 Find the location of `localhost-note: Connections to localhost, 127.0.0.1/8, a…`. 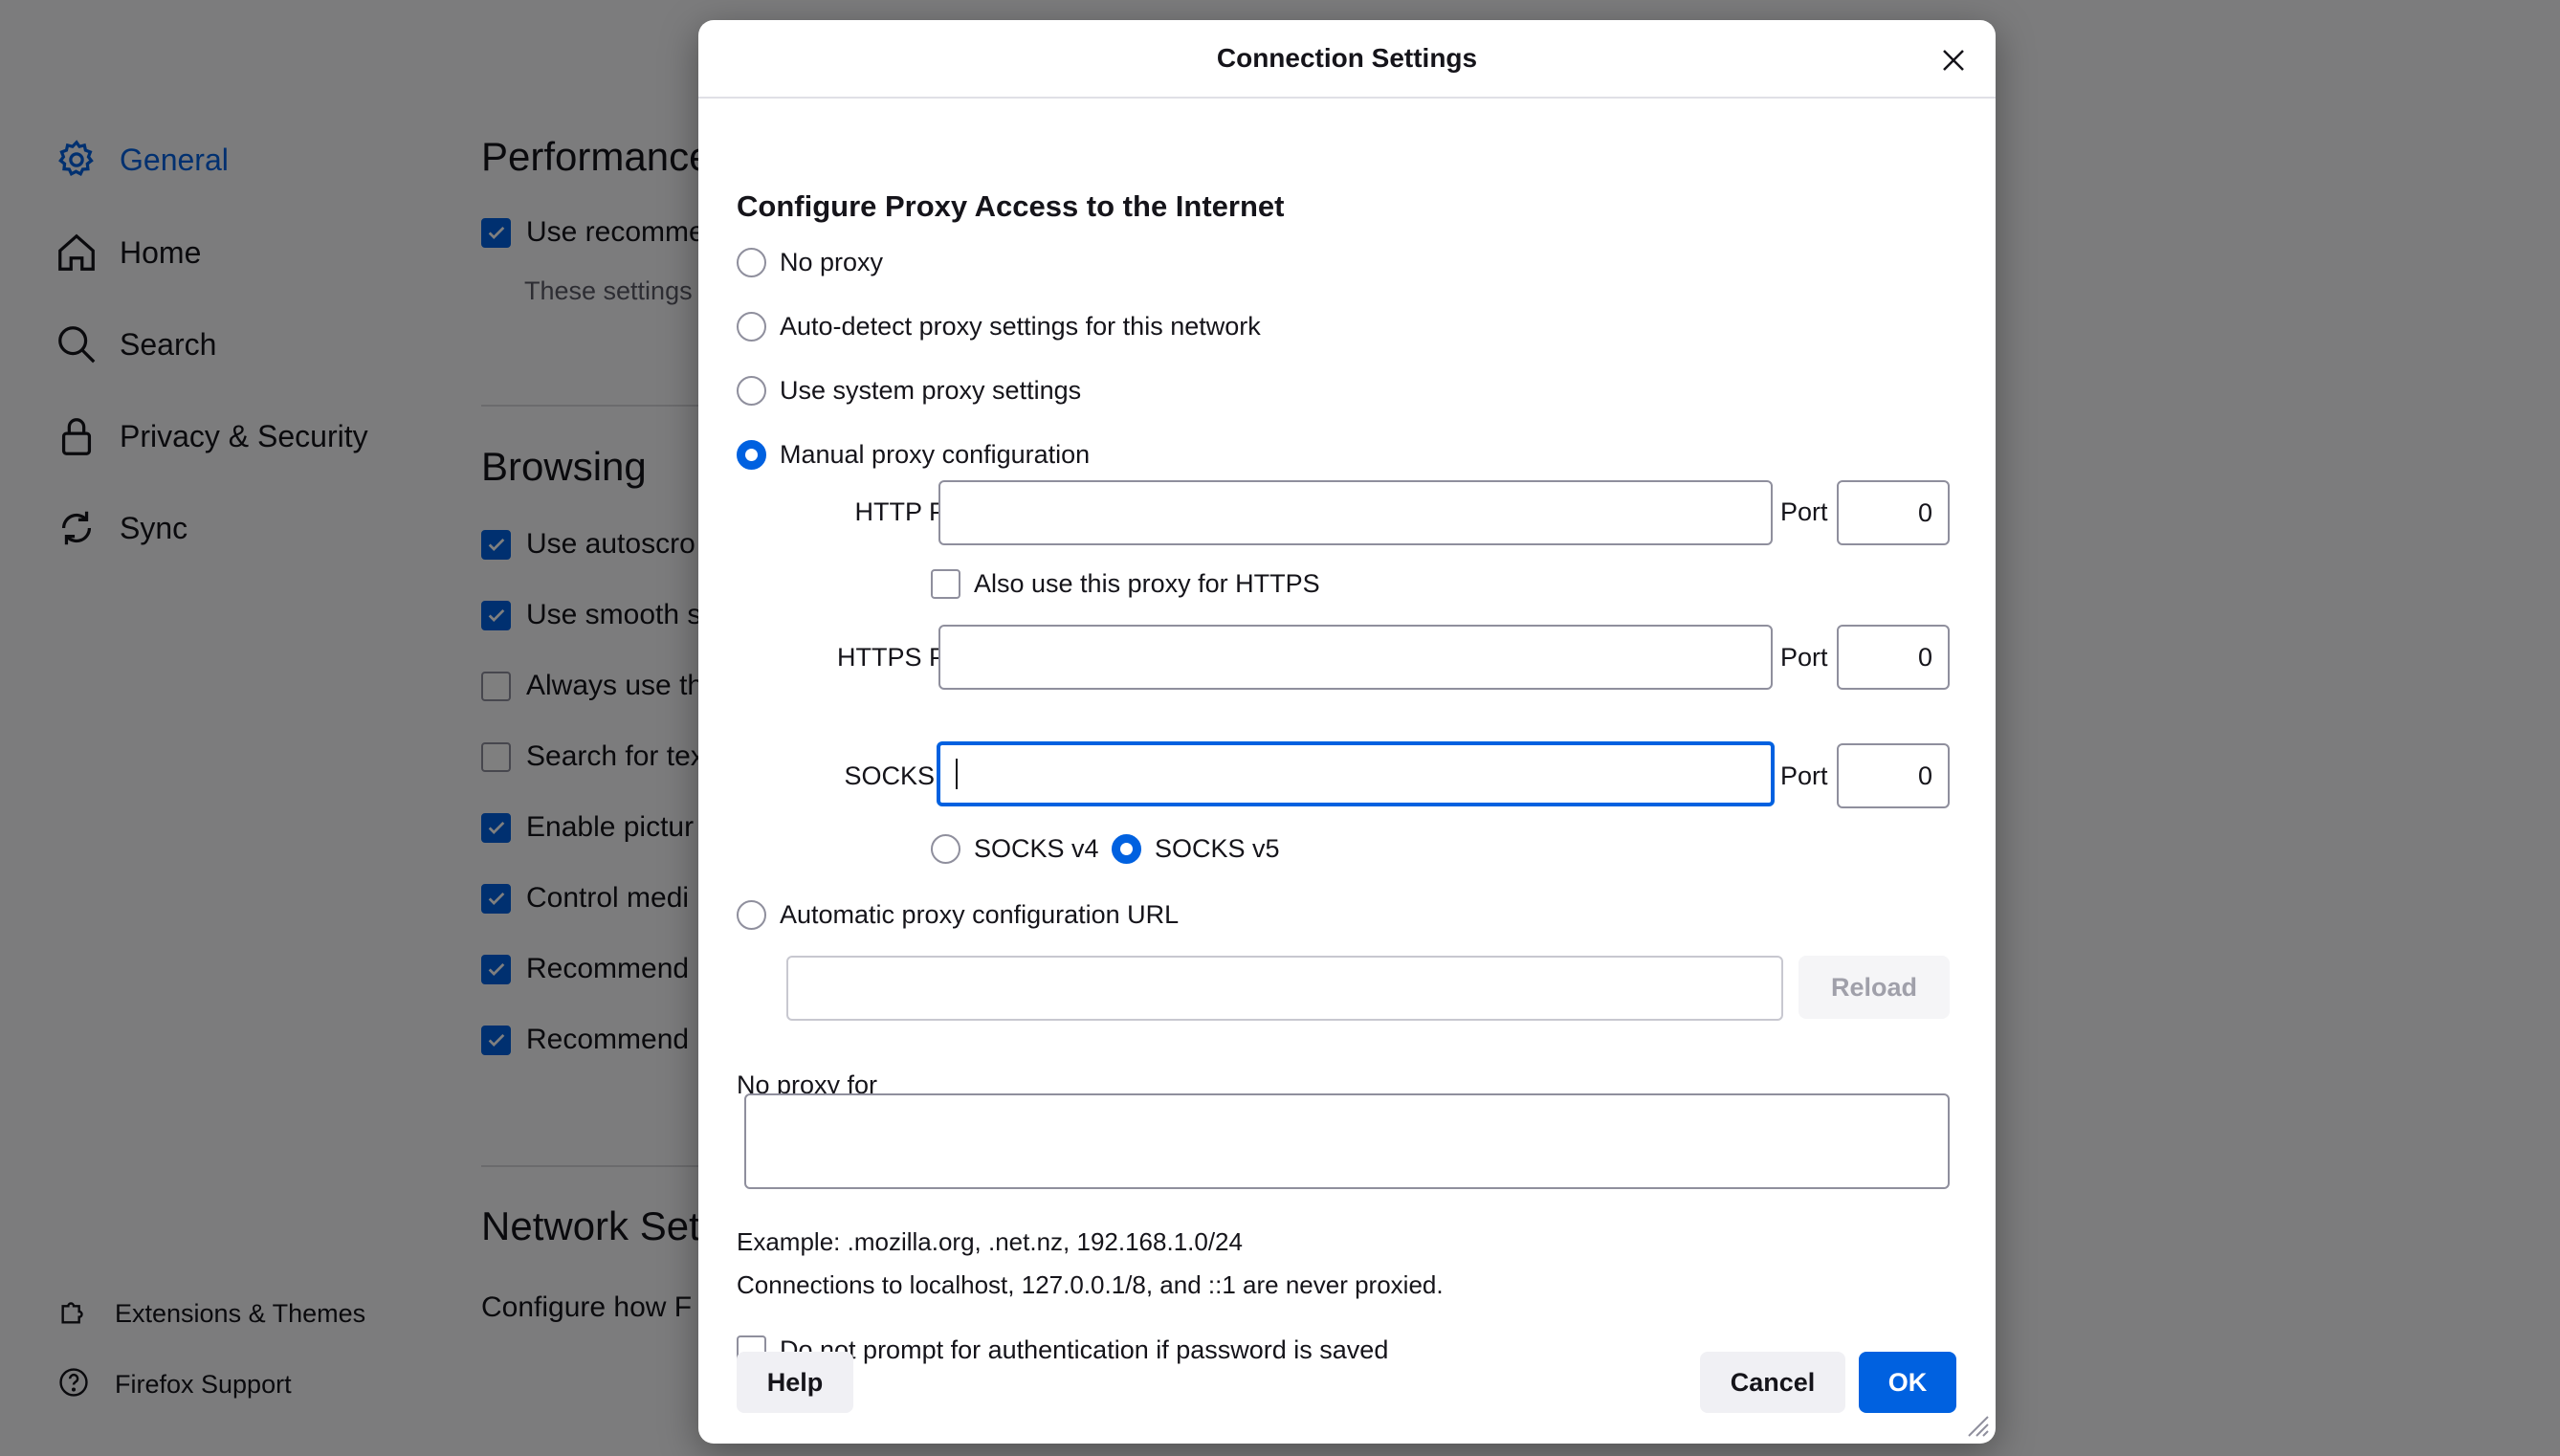

localhost-note: Connections to localhost, 127.0.0.1/8, a… is located at coordinates (1091, 1285).